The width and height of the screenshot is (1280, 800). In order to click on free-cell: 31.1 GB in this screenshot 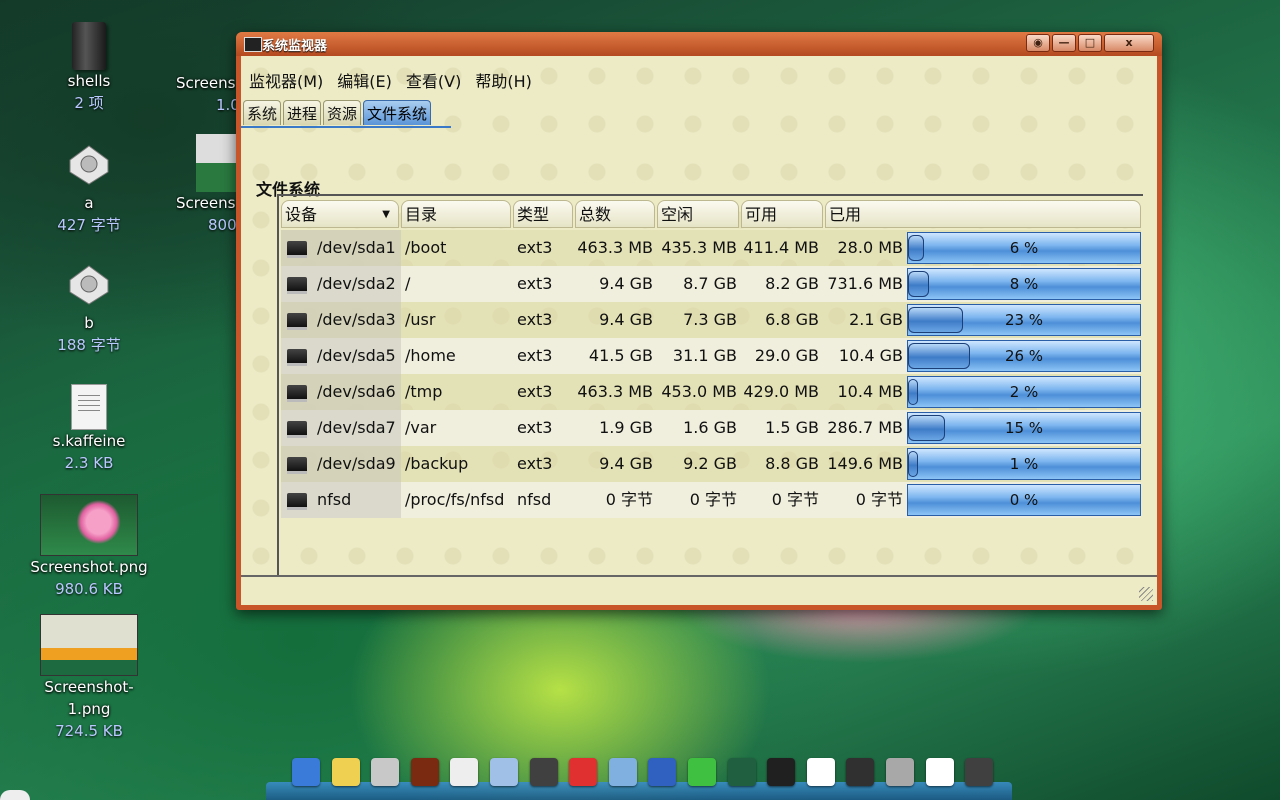, I will do `click(704, 355)`.